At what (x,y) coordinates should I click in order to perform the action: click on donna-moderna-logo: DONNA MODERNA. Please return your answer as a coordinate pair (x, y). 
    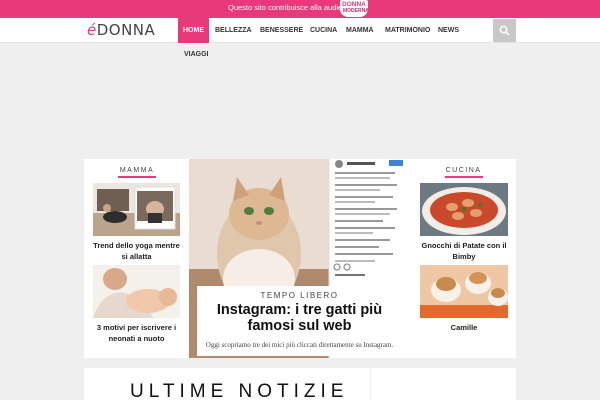
    Looking at the image, I should click on (354, 8).